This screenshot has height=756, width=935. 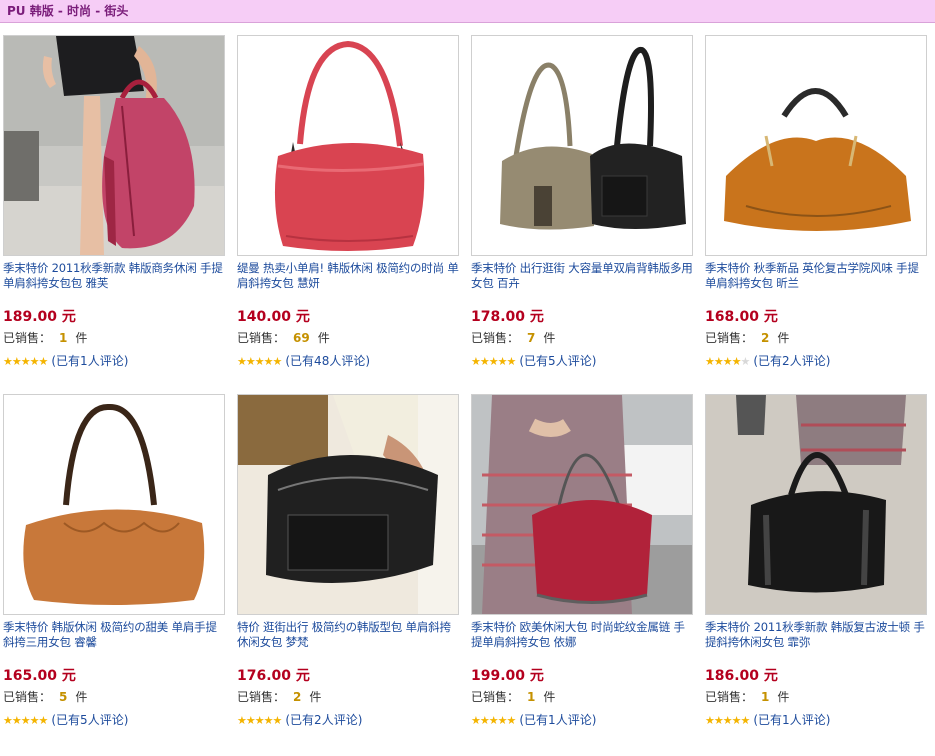 What do you see at coordinates (745, 361) in the screenshot?
I see `star-empty-icon: ★` at bounding box center [745, 361].